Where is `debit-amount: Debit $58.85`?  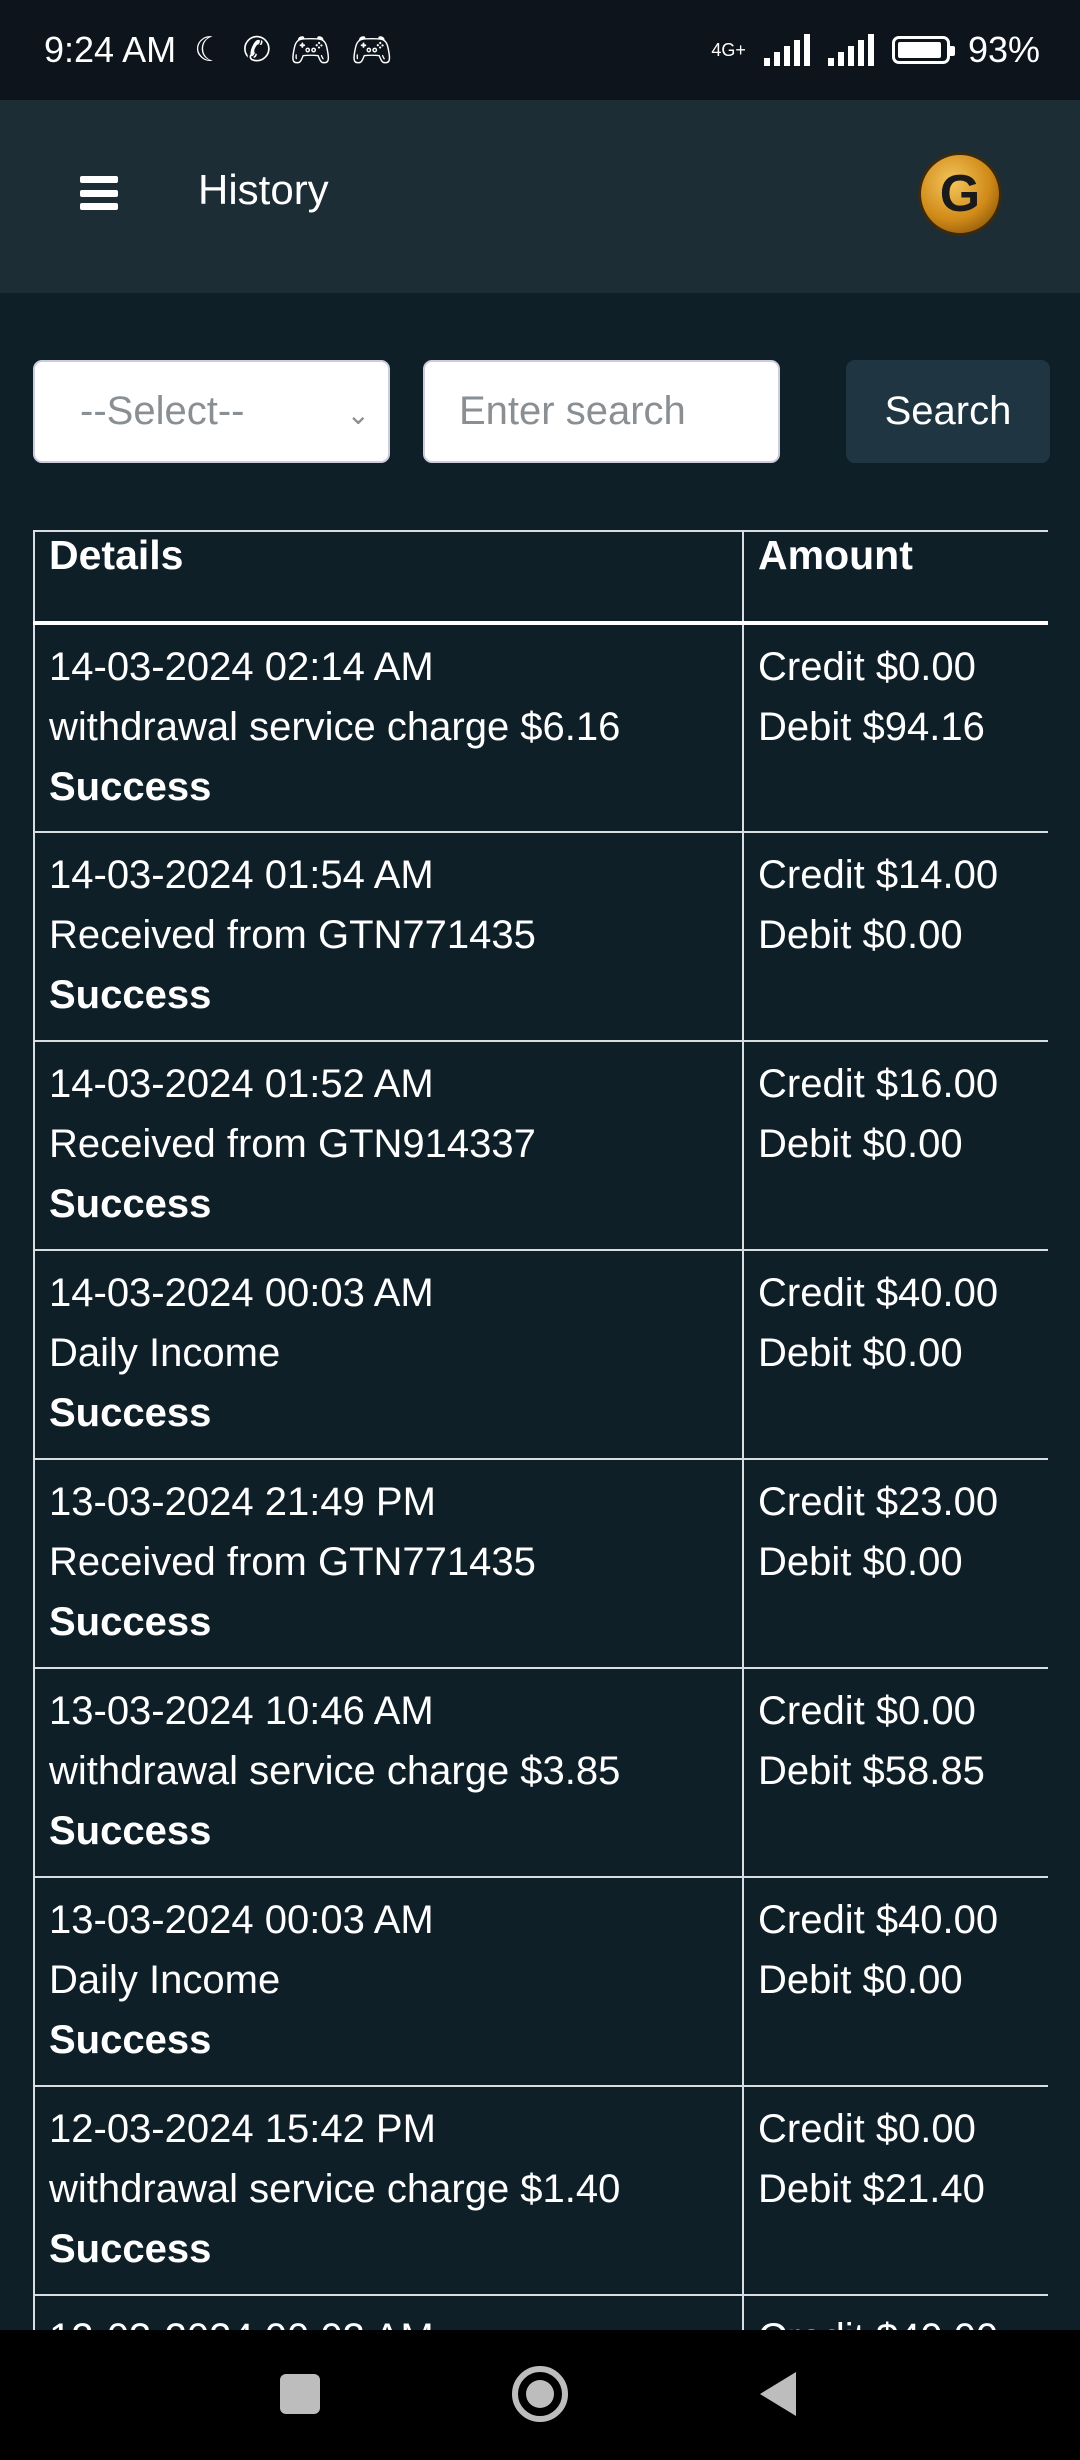
debit-amount: Debit $58.85 is located at coordinates (871, 1771).